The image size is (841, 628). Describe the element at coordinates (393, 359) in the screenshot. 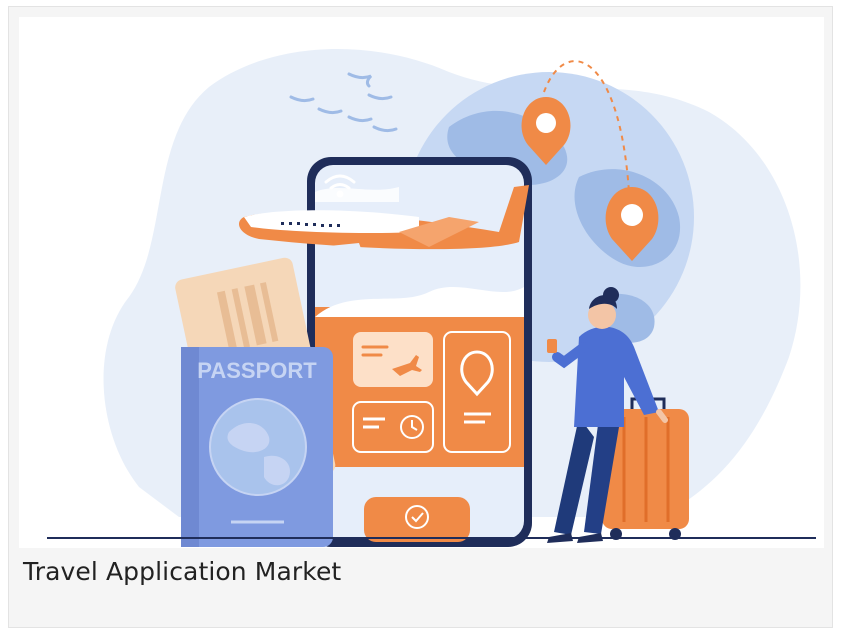

I see `flight-ticket-card` at that location.